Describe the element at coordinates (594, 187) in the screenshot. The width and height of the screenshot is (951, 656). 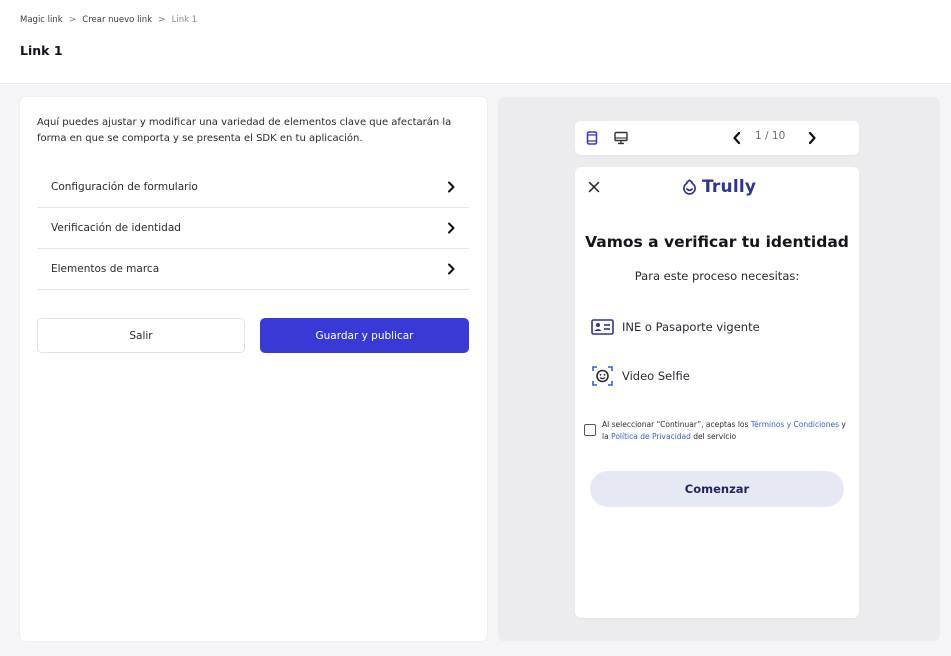
I see `close-icon` at that location.